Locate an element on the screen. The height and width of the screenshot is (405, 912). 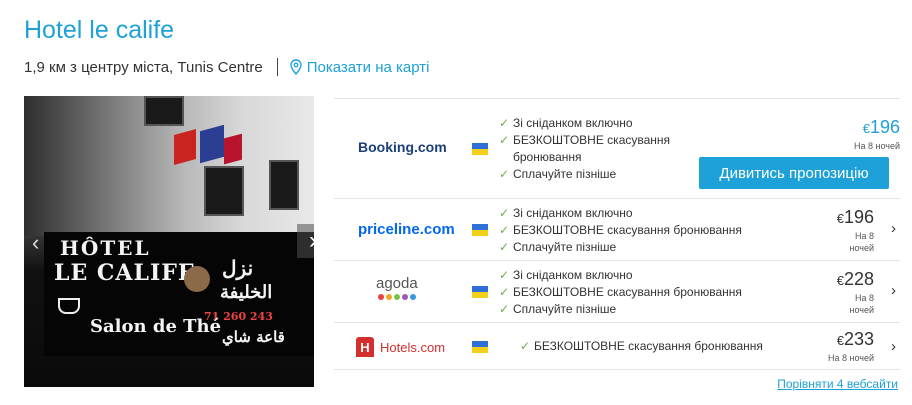
sign-name-text: LE CALIFE is located at coordinates (125, 273).